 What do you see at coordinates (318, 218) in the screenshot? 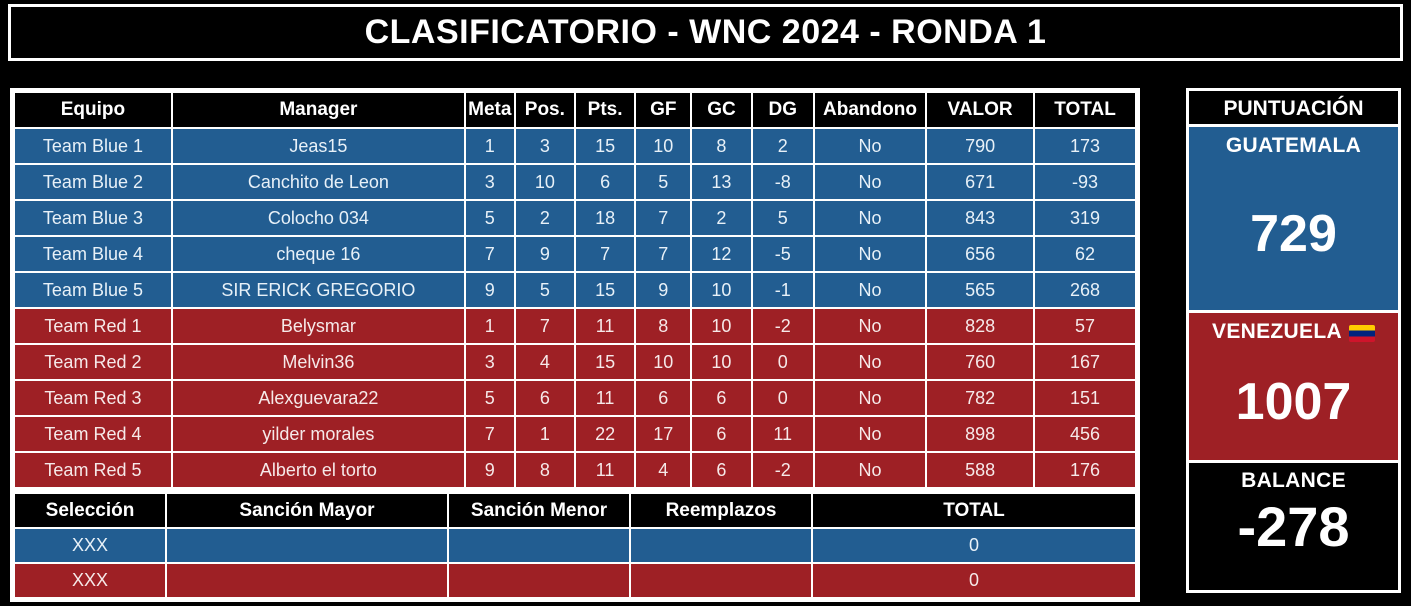
I see `cell-manager: Colocho 034` at bounding box center [318, 218].